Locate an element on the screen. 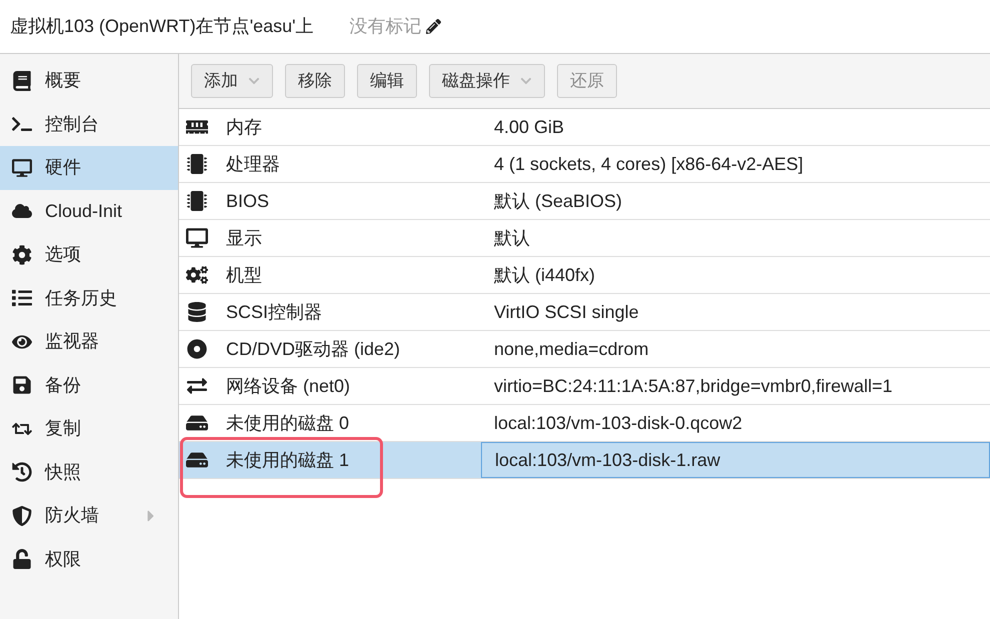  sidebar-item: 概要 is located at coordinates (89, 80).